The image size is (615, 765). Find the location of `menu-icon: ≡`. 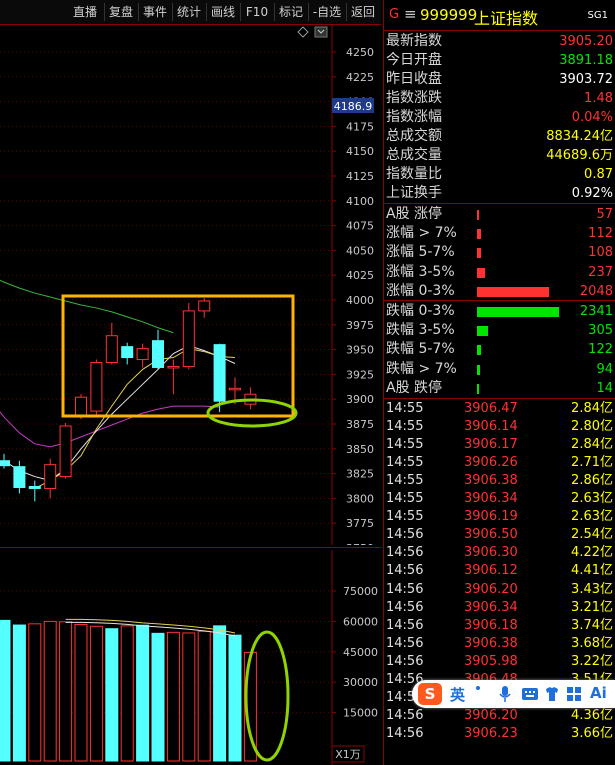

menu-icon: ≡ is located at coordinates (410, 14).